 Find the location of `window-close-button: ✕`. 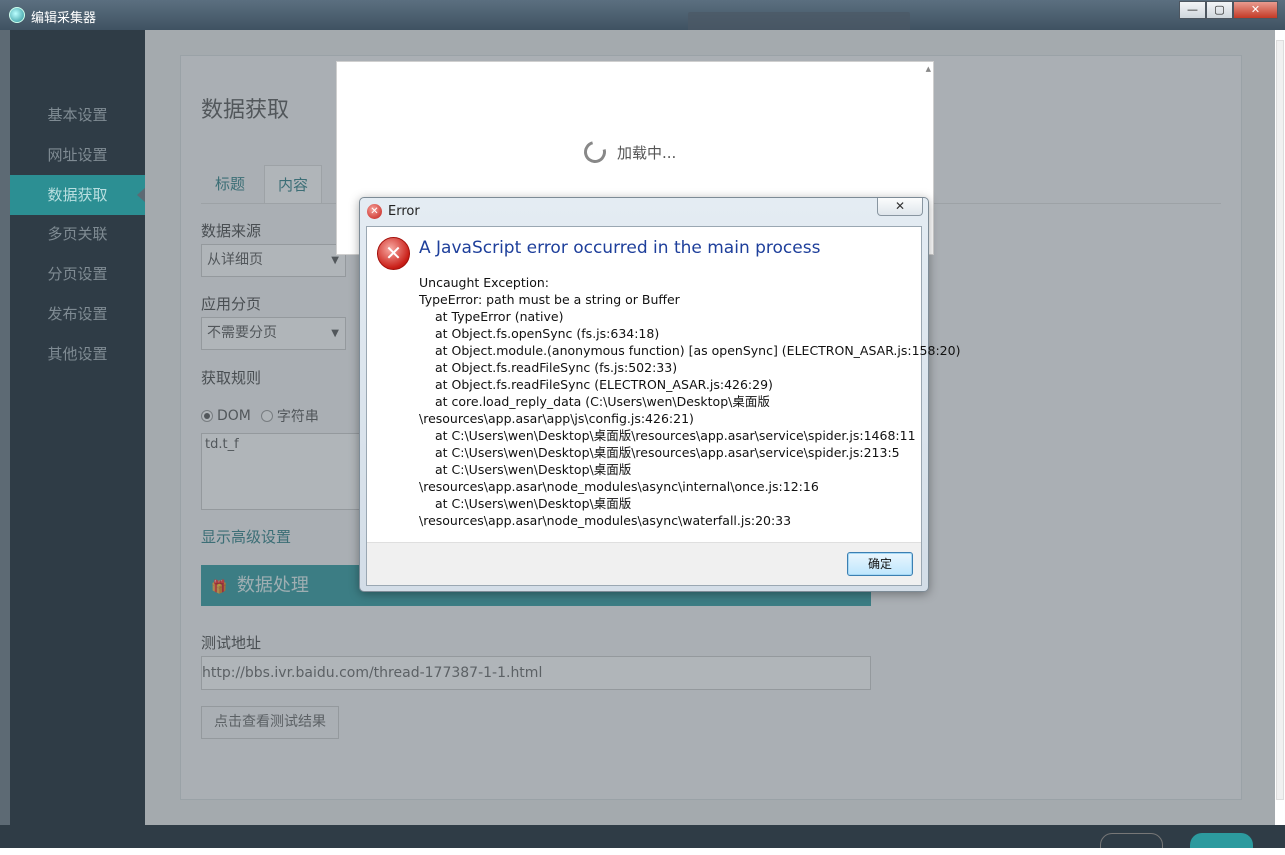

window-close-button: ✕ is located at coordinates (1255, 10).